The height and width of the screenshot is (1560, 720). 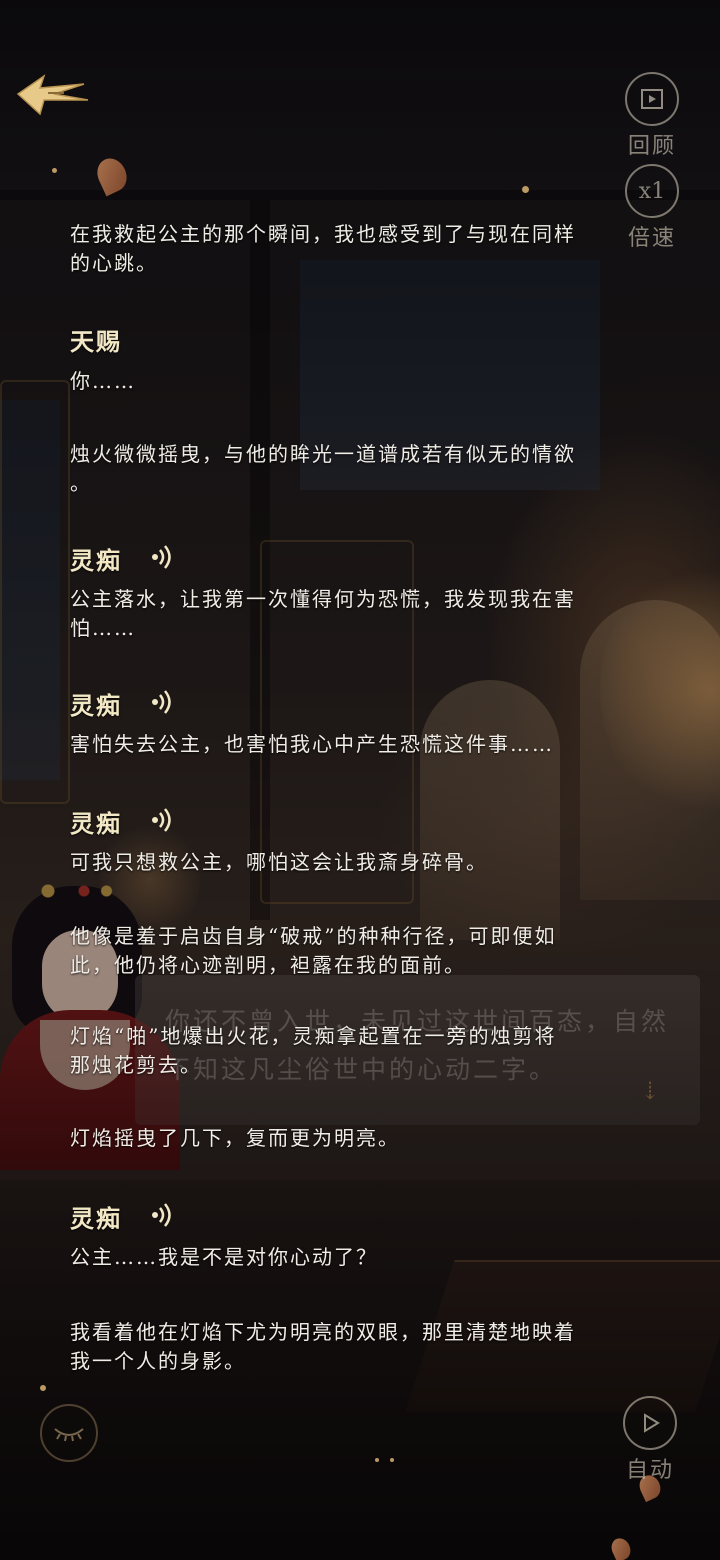 I want to click on log-speech: 公主……我是不是对你心动了？, so click(x=224, y=1257).